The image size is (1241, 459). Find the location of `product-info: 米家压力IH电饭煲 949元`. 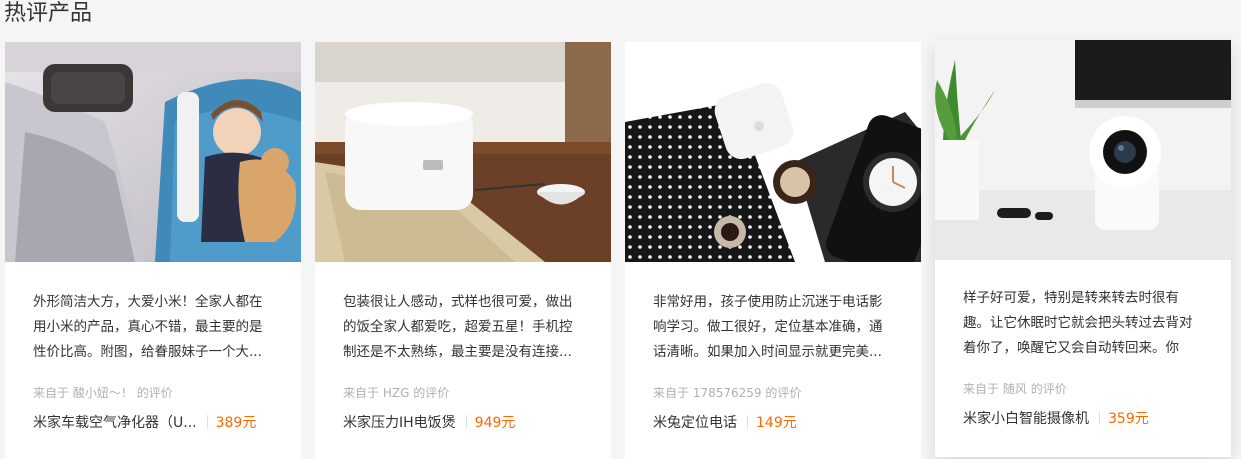

product-info: 米家压力IH电饭煲 949元 is located at coordinates (429, 422).